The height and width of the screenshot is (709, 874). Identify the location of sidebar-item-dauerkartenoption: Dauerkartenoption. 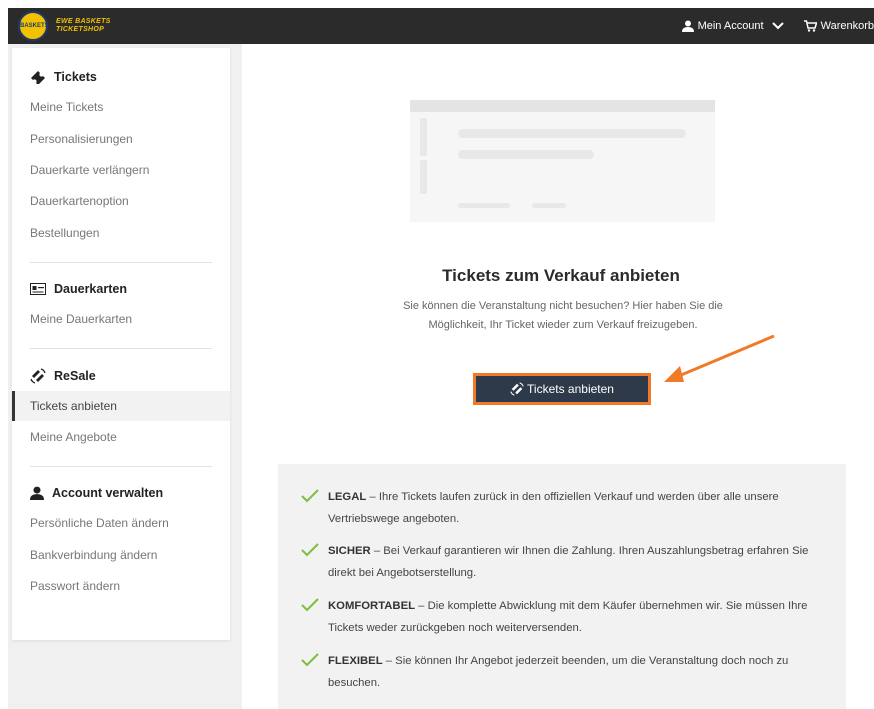
(79, 201).